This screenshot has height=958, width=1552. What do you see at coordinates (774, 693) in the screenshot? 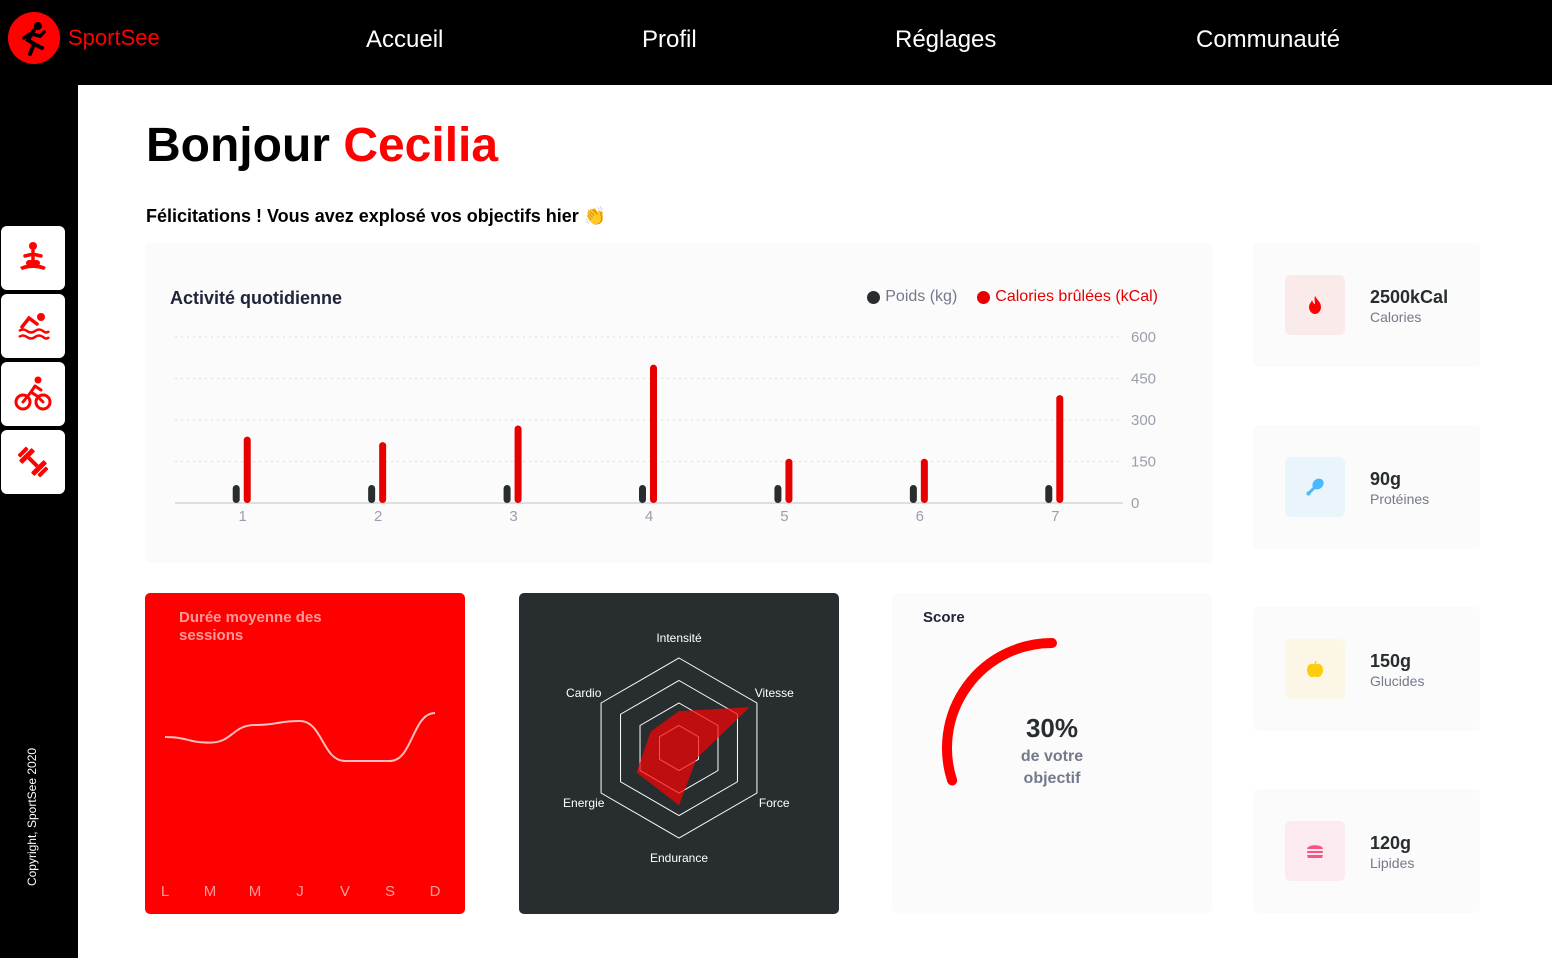
I see `radar-axis-label: Vitesse` at bounding box center [774, 693].